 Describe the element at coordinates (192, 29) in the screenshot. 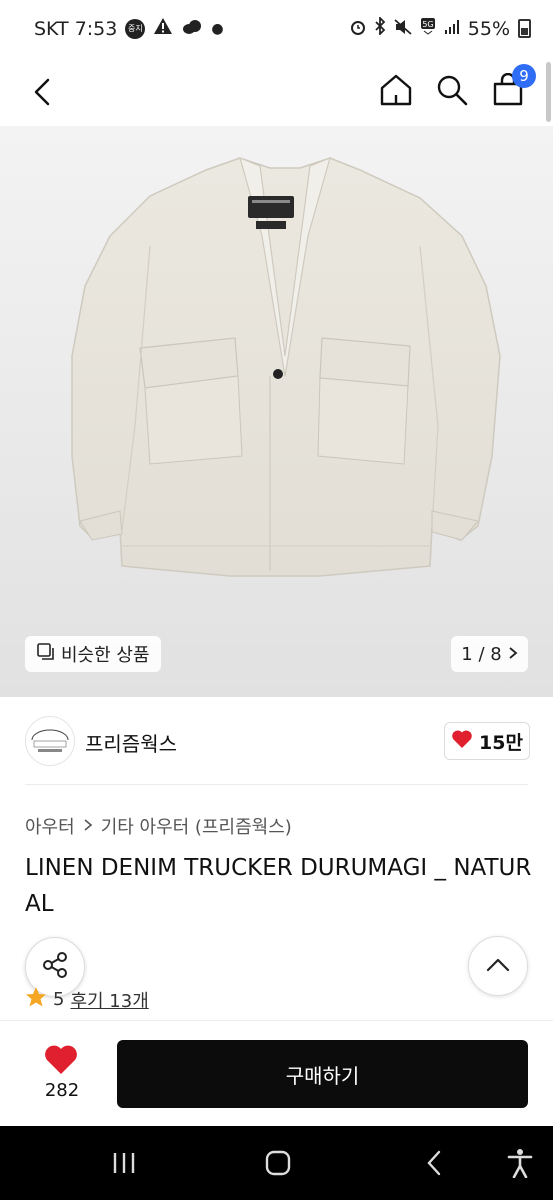

I see `cloud-icon` at that location.